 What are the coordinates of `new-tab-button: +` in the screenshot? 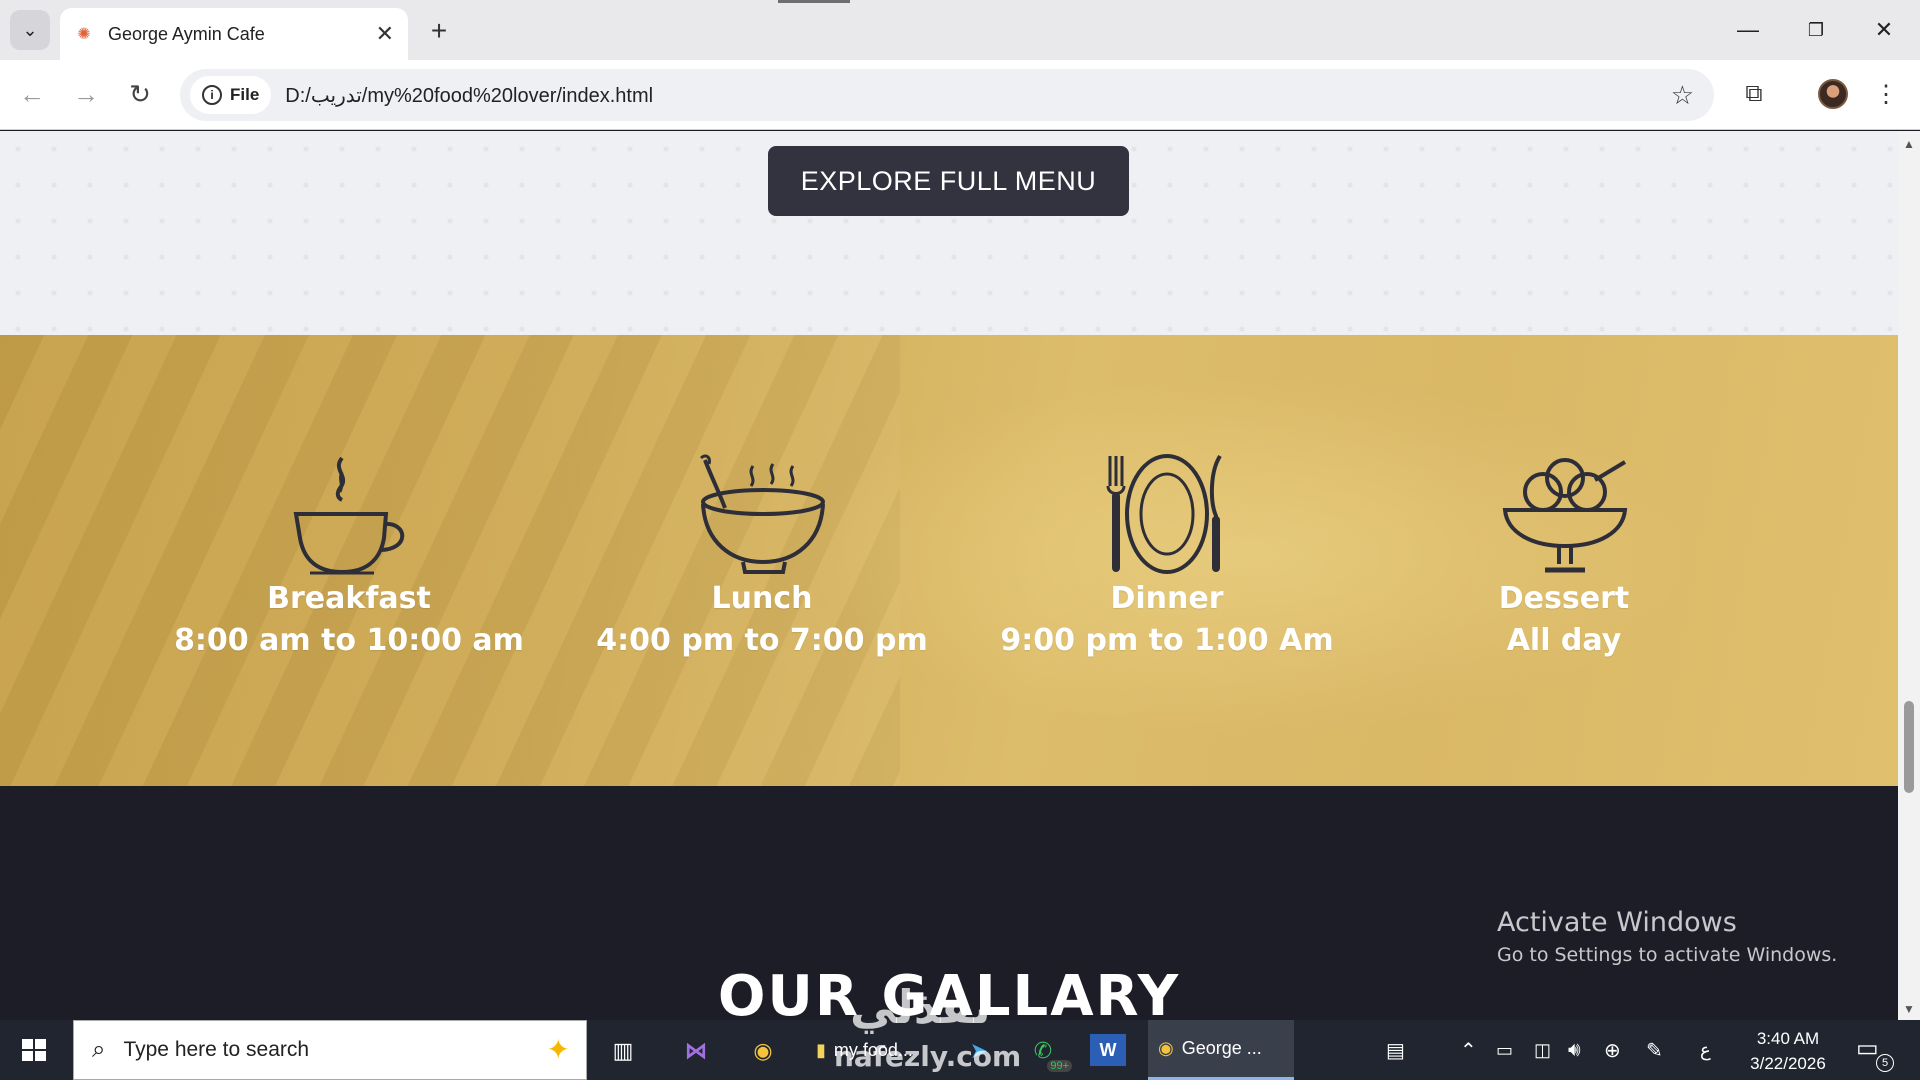 It's located at (439, 31).